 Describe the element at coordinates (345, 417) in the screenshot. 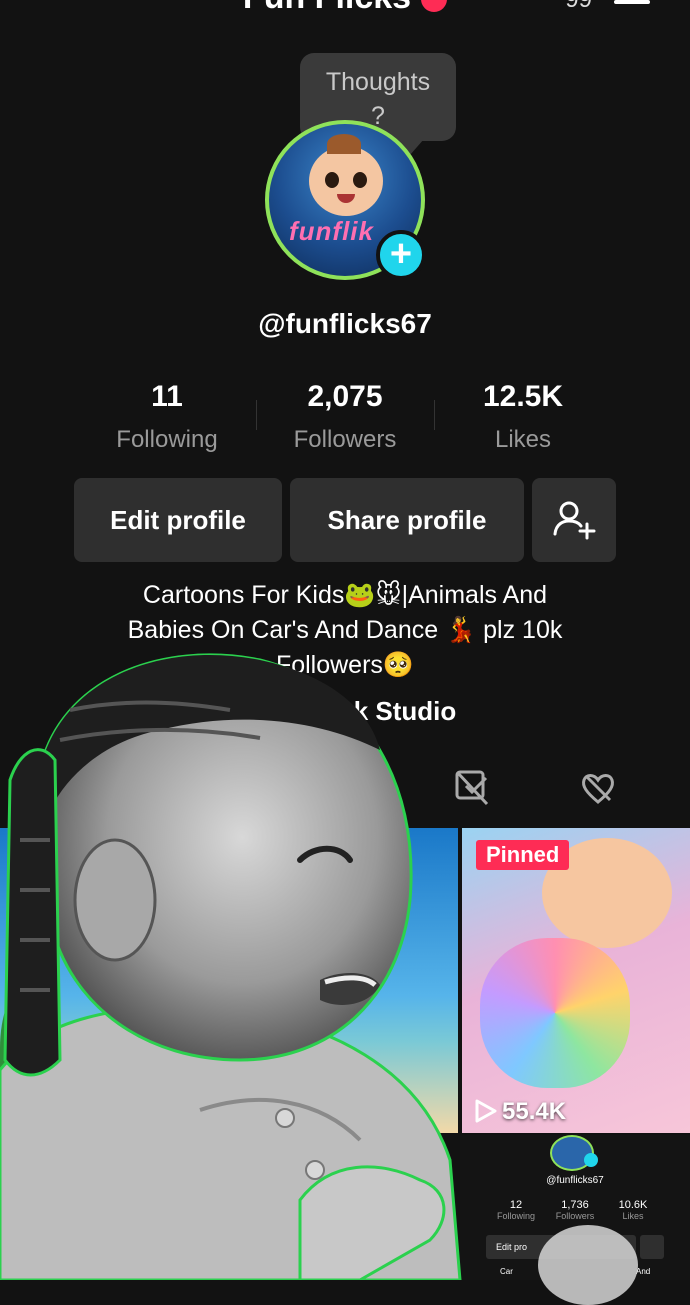

I see `stat-followers: 2,075 Followers` at that location.